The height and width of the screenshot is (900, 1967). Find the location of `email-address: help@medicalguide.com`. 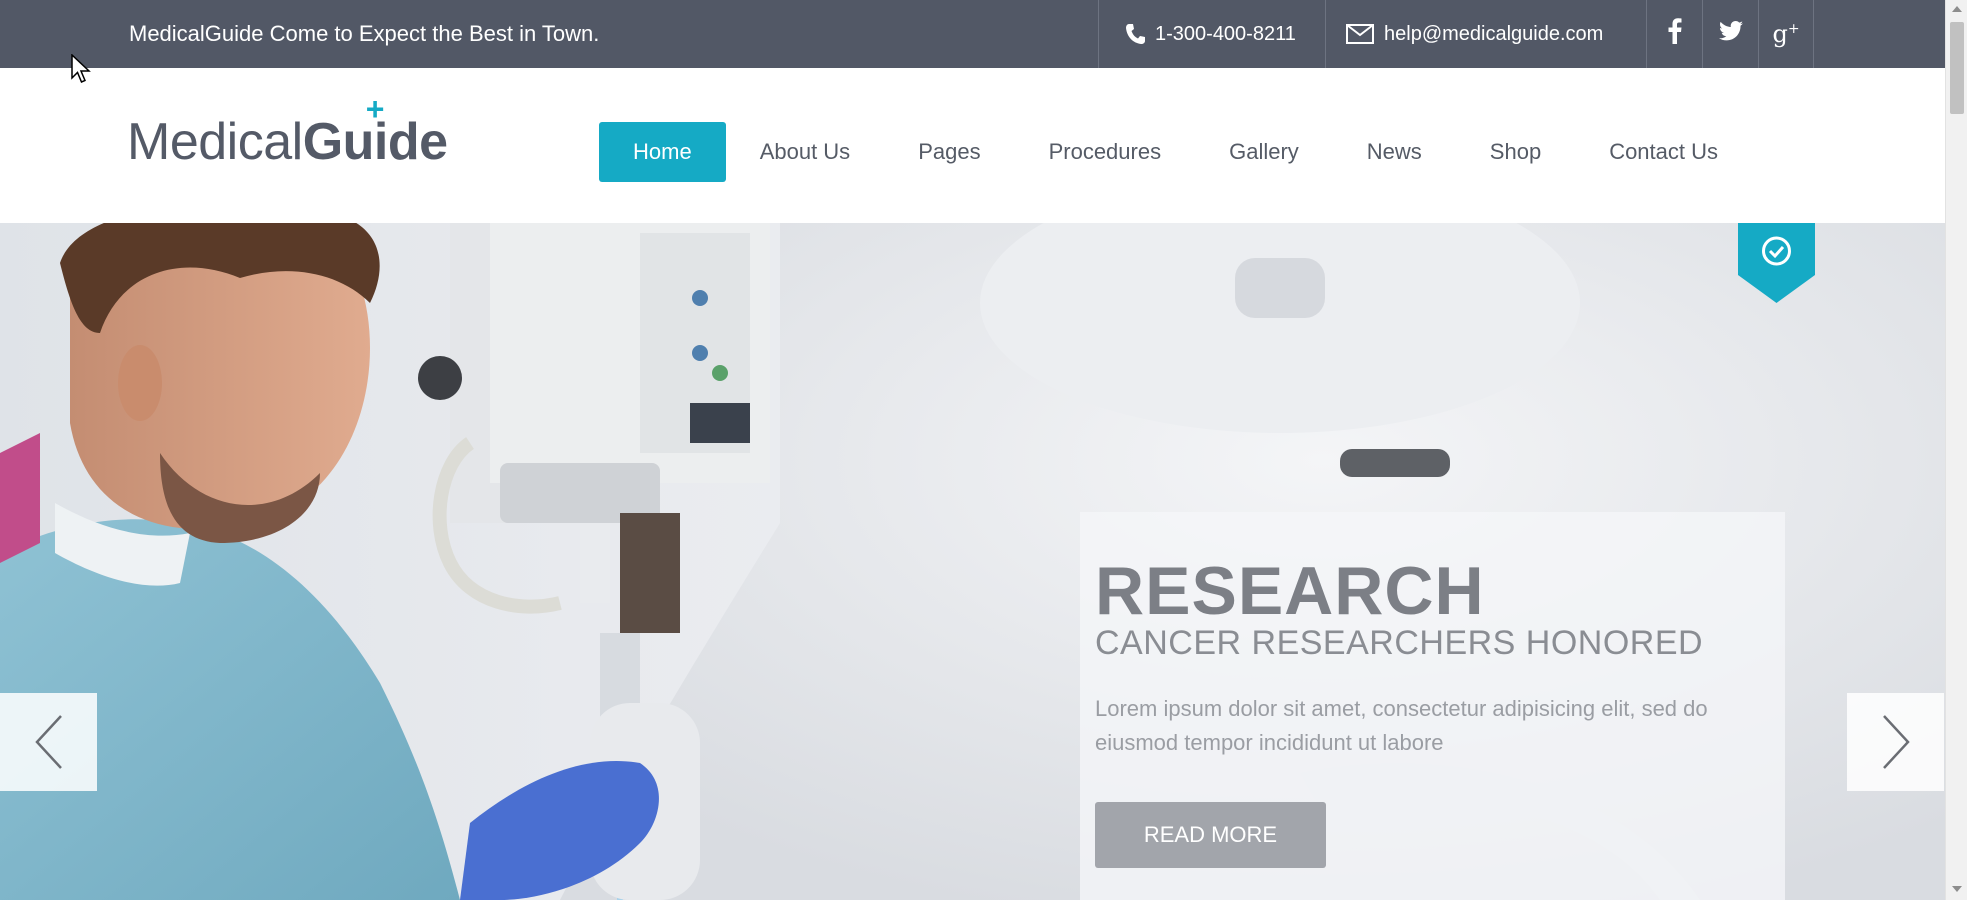

email-address: help@medicalguide.com is located at coordinates (1494, 33).